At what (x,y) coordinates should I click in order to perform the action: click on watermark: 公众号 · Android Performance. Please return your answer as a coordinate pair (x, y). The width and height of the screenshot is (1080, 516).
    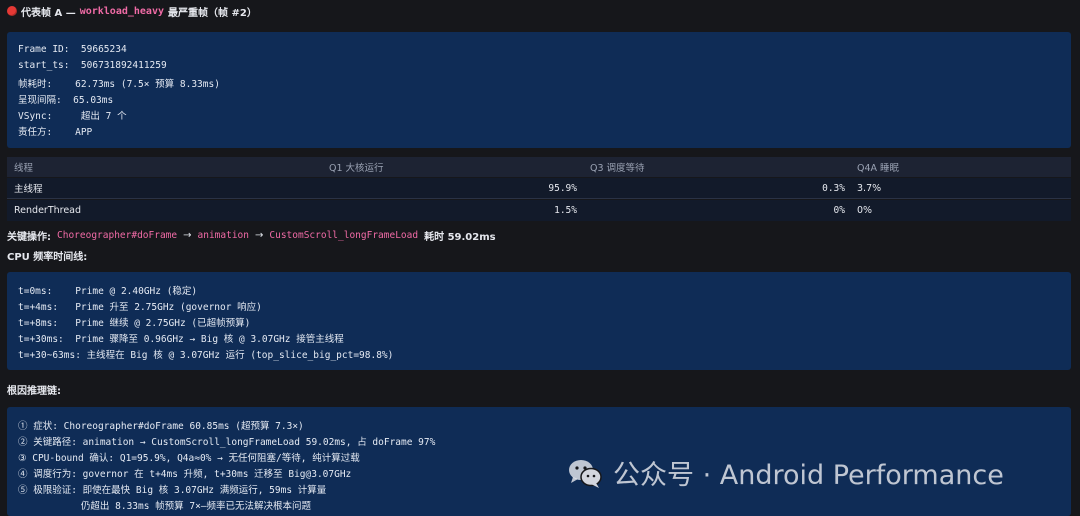
    Looking at the image, I should click on (785, 472).